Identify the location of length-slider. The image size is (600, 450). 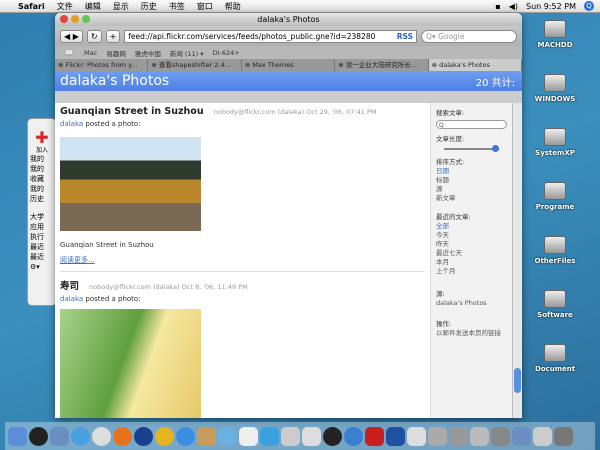
(471, 148).